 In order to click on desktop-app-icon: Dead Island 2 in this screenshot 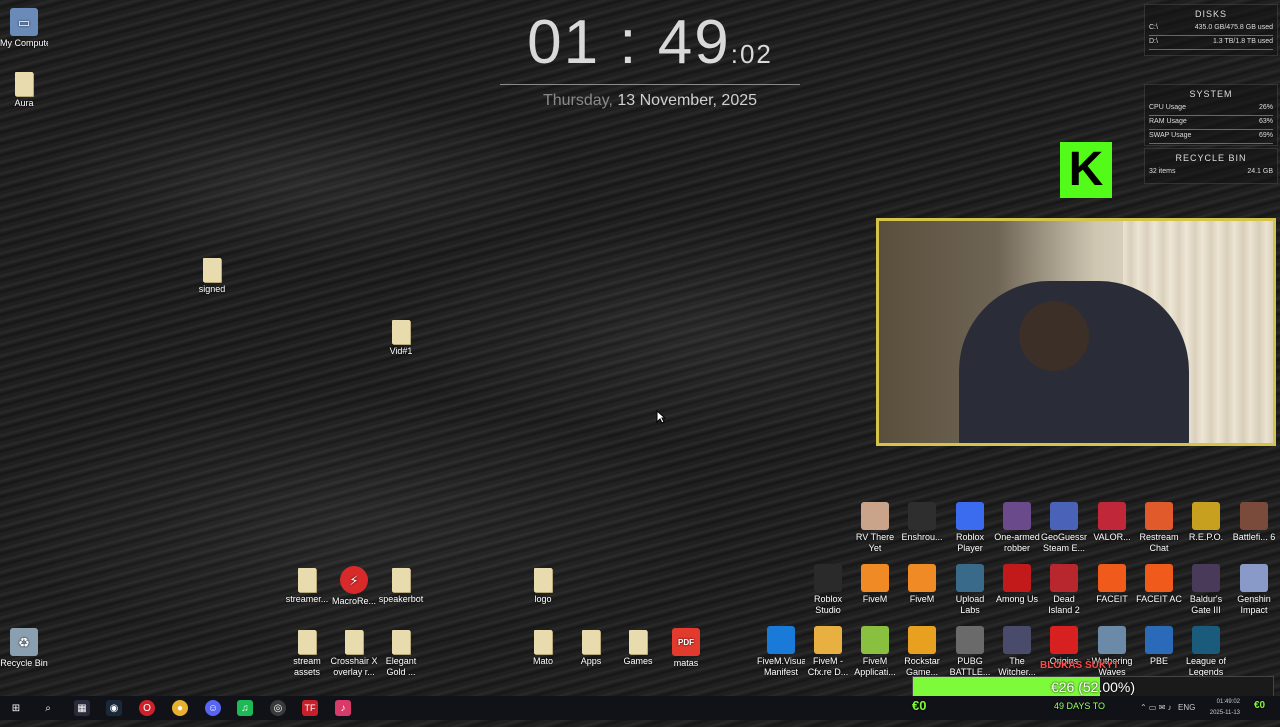, I will do `click(1064, 590)`.